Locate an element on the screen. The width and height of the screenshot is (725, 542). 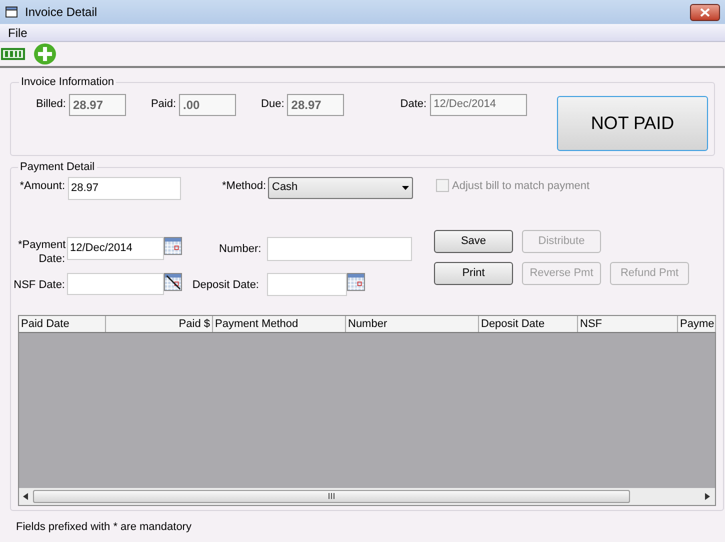
column-header: Payme is located at coordinates (697, 324).